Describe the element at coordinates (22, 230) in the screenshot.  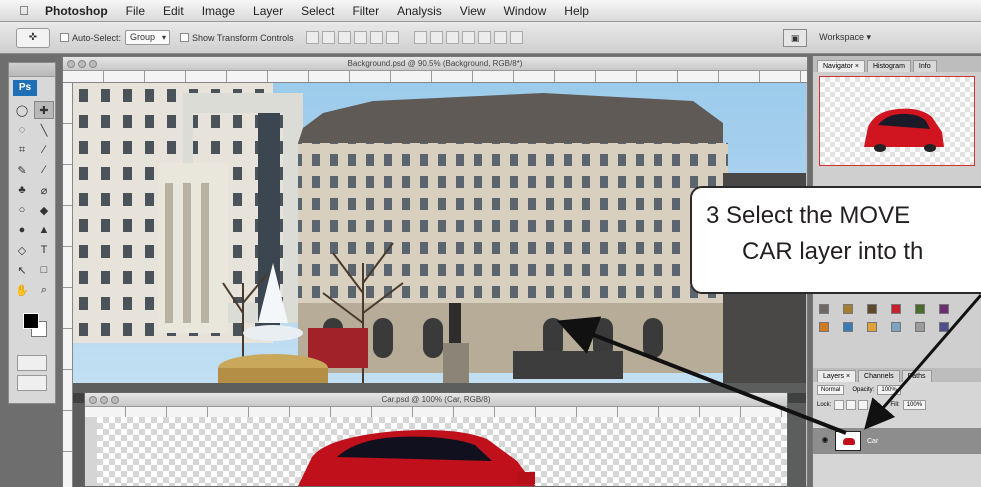
I see `blur-tool-icon: ●` at that location.